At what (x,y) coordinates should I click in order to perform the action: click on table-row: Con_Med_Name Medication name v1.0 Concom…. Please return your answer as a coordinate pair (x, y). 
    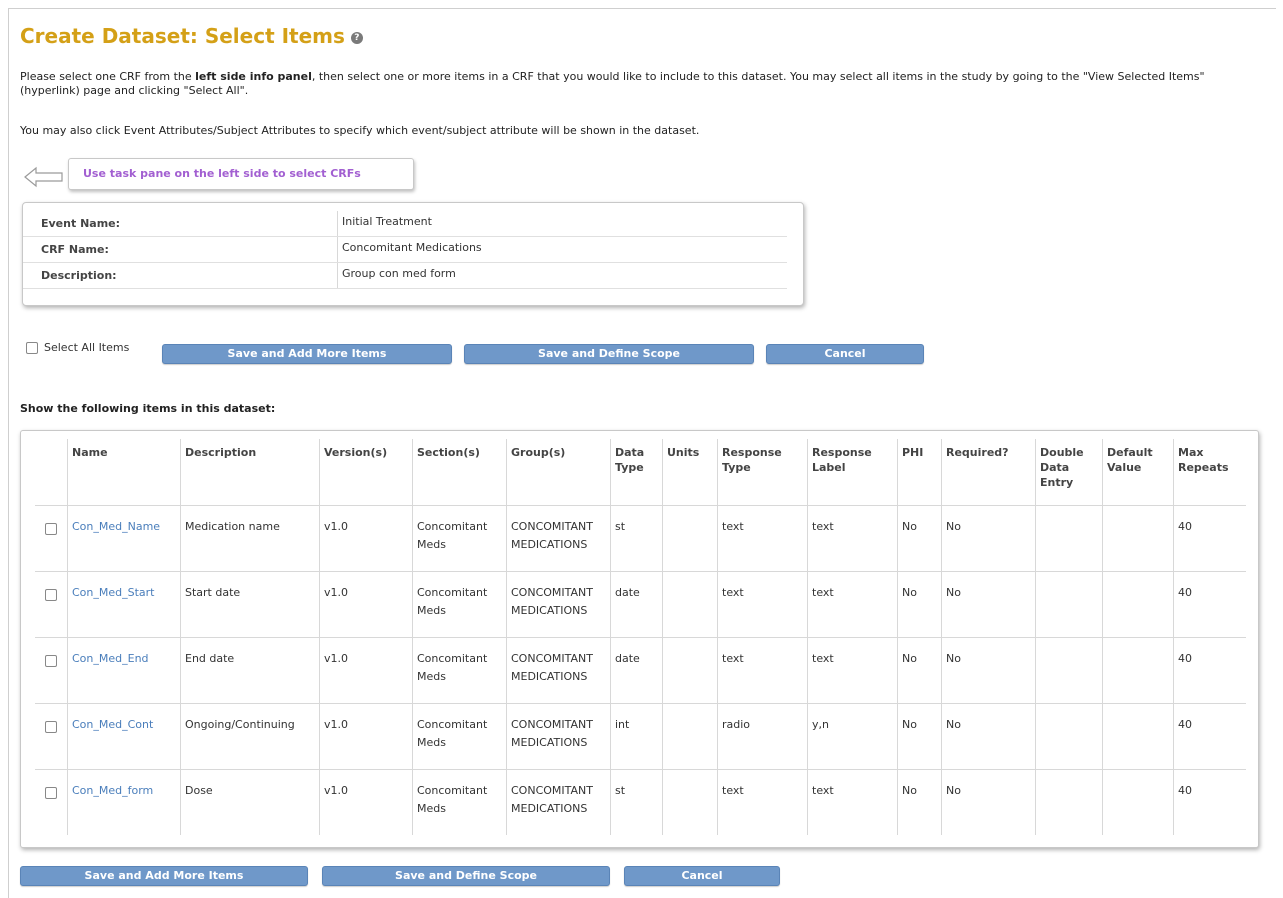
    Looking at the image, I should click on (640, 538).